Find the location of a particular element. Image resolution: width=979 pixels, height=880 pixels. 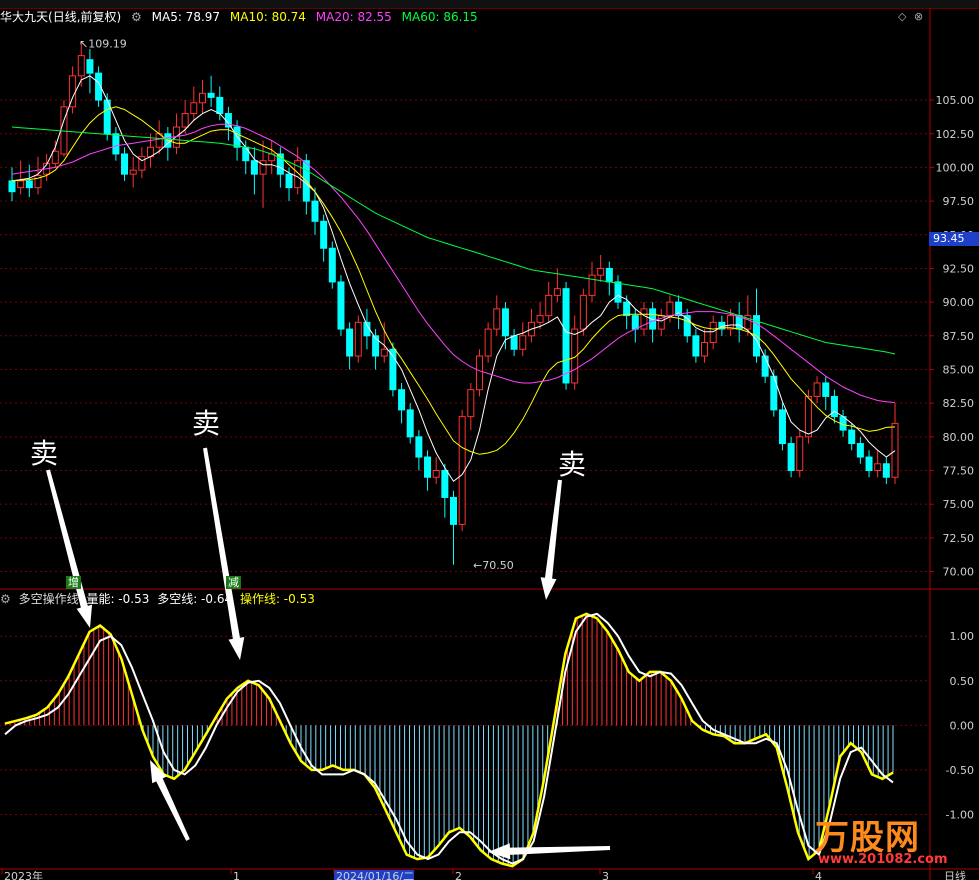

price-tick-label: 92.50 is located at coordinates (959, 268).